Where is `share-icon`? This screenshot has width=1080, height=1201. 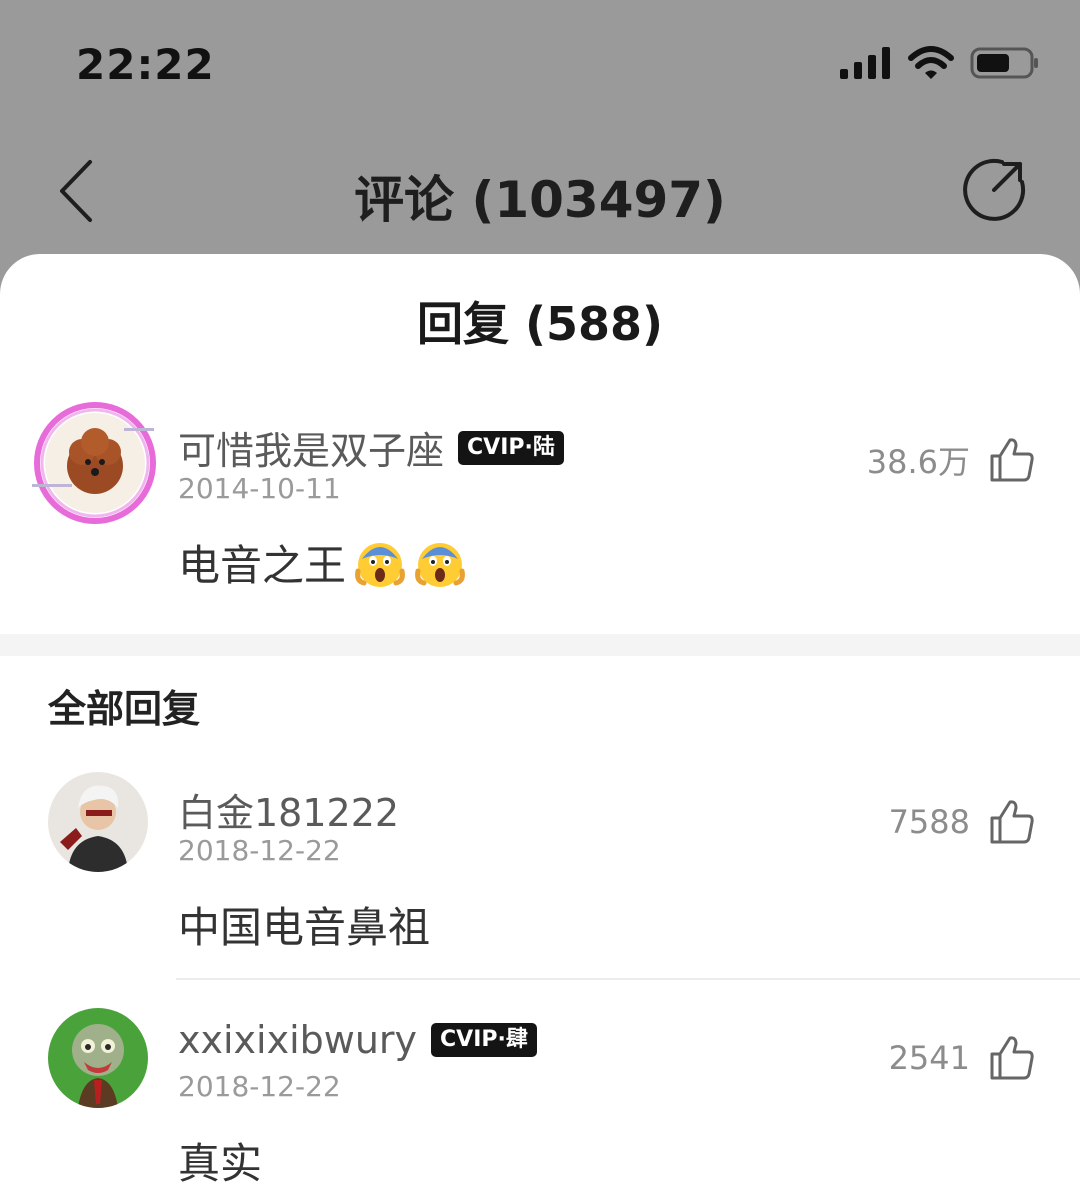
share-icon is located at coordinates (995, 189).